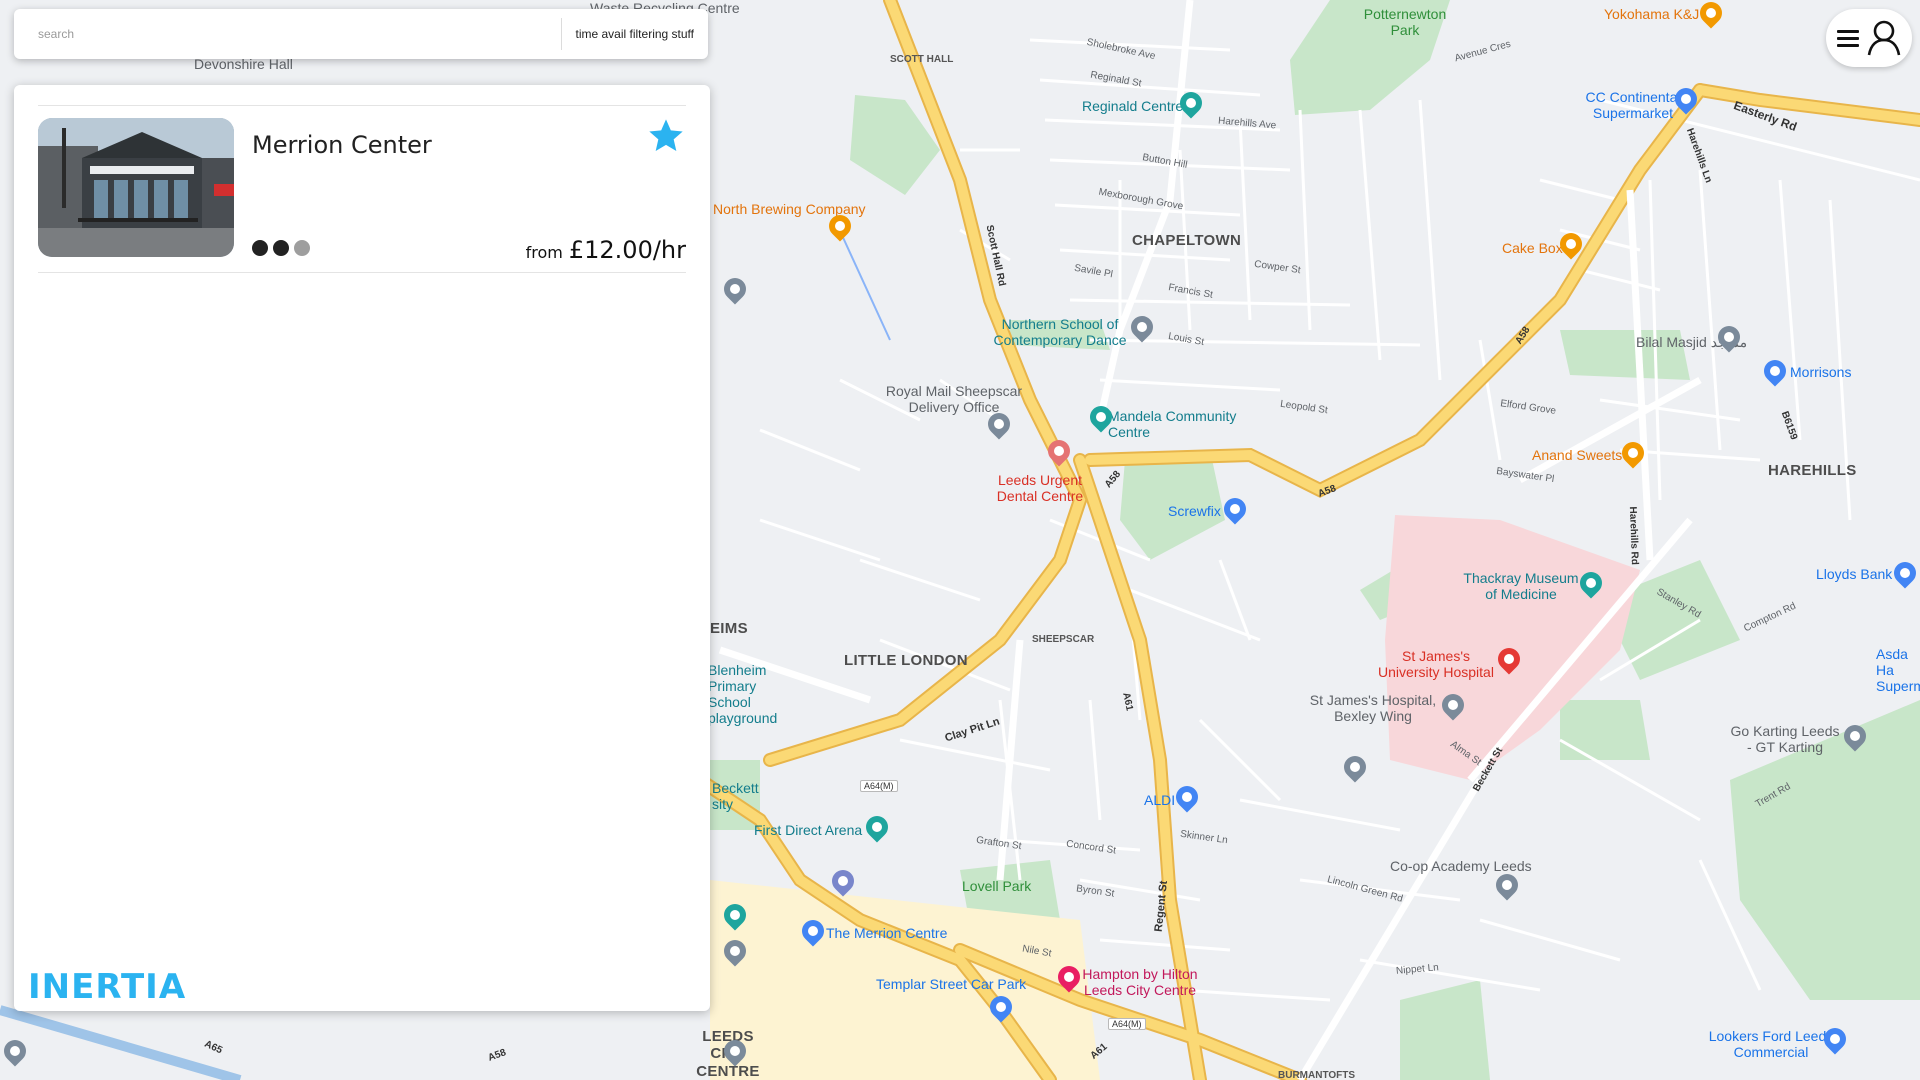 This screenshot has width=1920, height=1080. What do you see at coordinates (342, 145) in the screenshot?
I see `result-name: Merrion Center` at bounding box center [342, 145].